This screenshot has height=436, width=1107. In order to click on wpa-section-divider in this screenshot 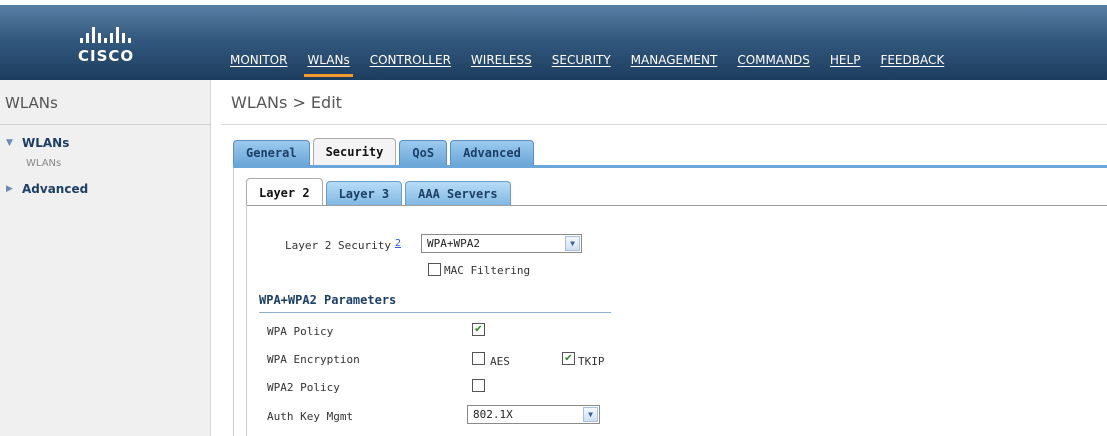, I will do `click(435, 312)`.